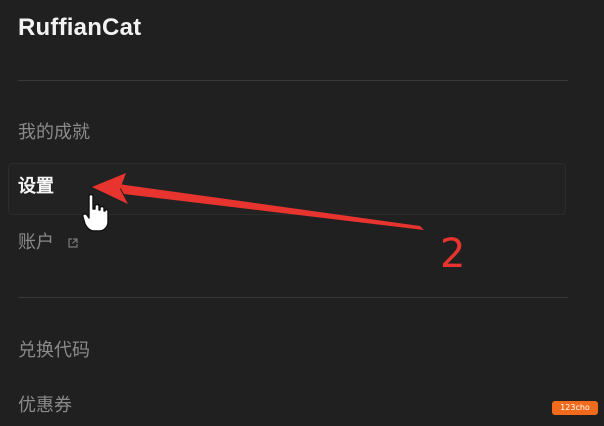 Image resolution: width=604 pixels, height=426 pixels. I want to click on menu-item-account-label: 账户, so click(36, 242).